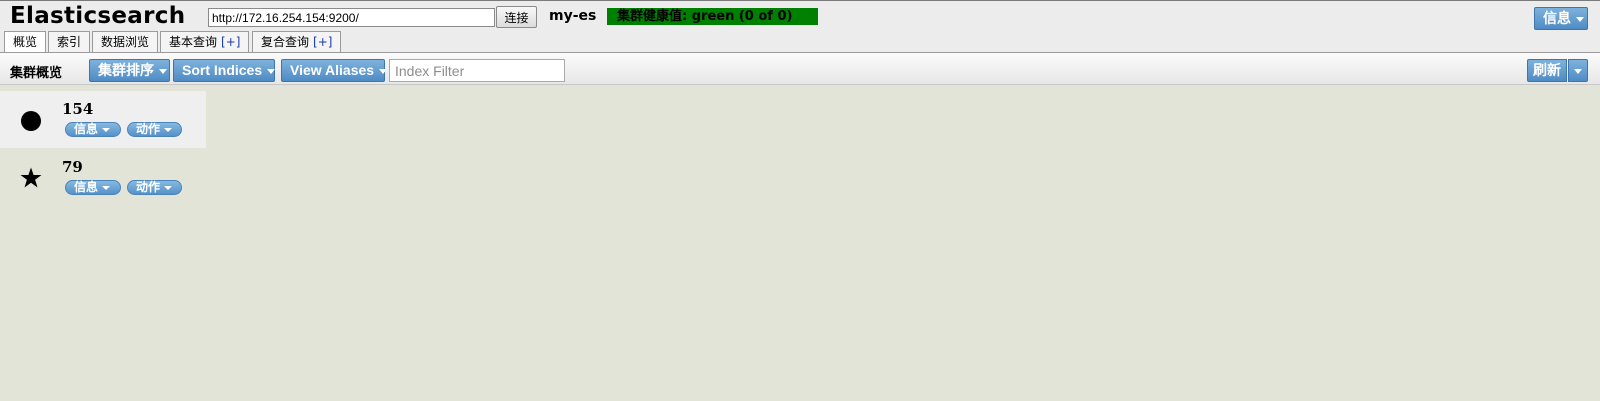  What do you see at coordinates (285, 42) in the screenshot?
I see `tab-label: 复合查询` at bounding box center [285, 42].